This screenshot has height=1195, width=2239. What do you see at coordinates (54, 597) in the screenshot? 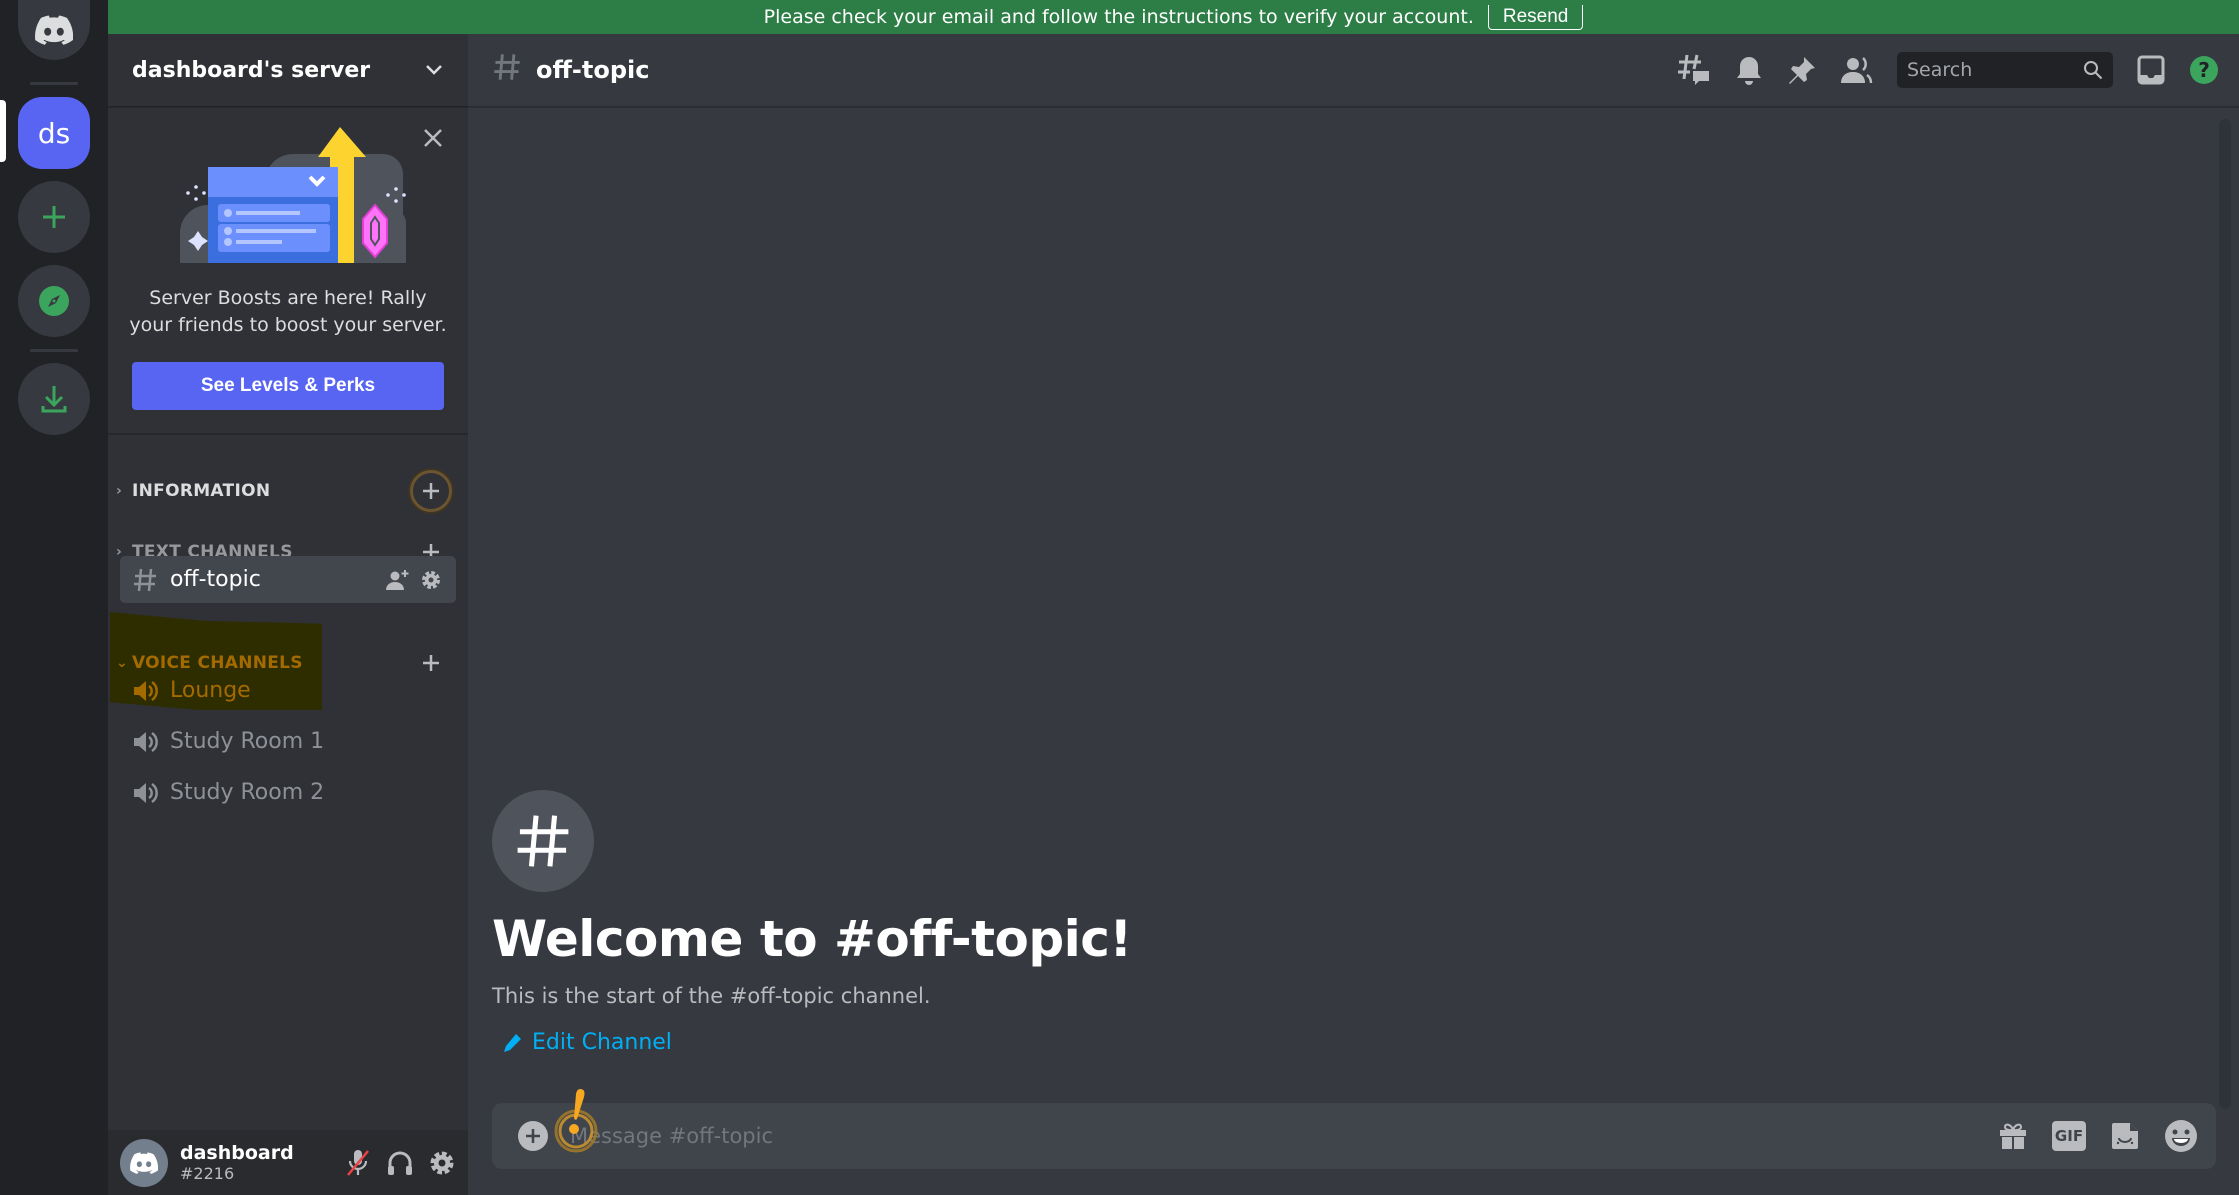
I see `server-rail: ds` at bounding box center [54, 597].